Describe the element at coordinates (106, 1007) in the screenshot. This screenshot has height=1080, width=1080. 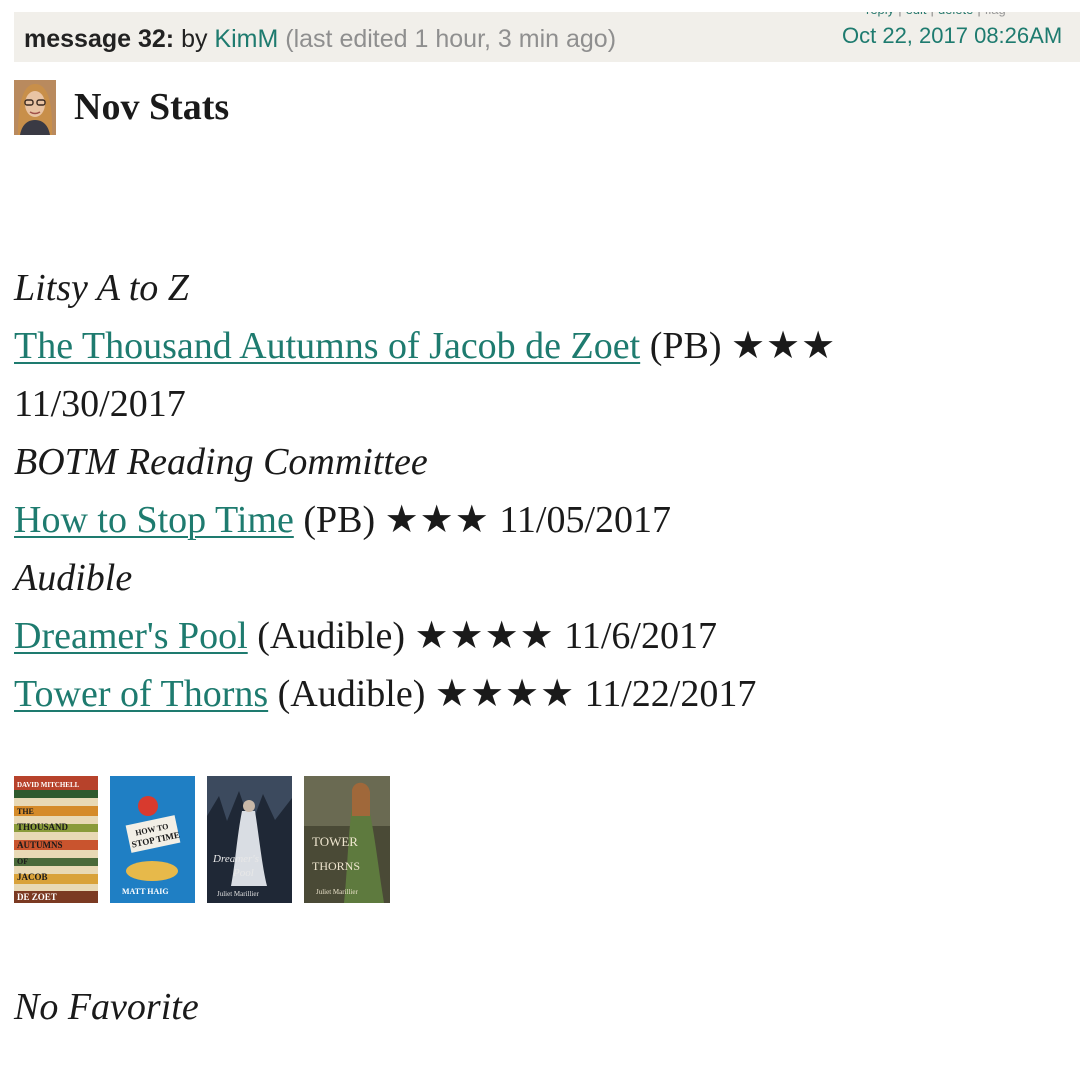
I see `no-favorite-note: No Favorite` at that location.